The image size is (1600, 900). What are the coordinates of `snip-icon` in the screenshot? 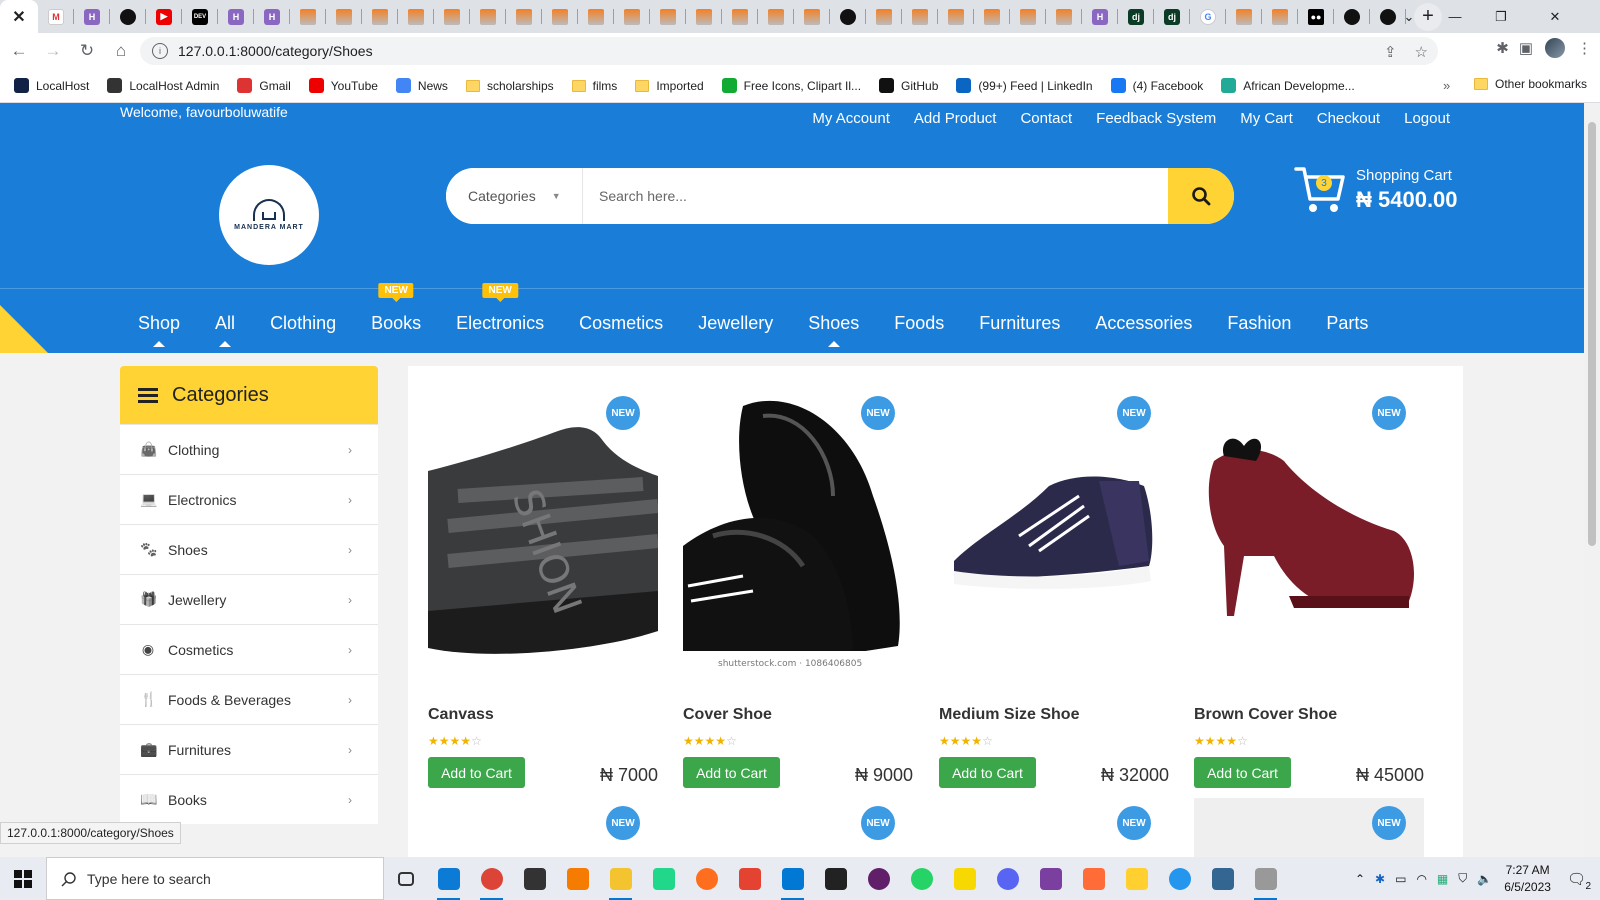 It's located at (1265, 878).